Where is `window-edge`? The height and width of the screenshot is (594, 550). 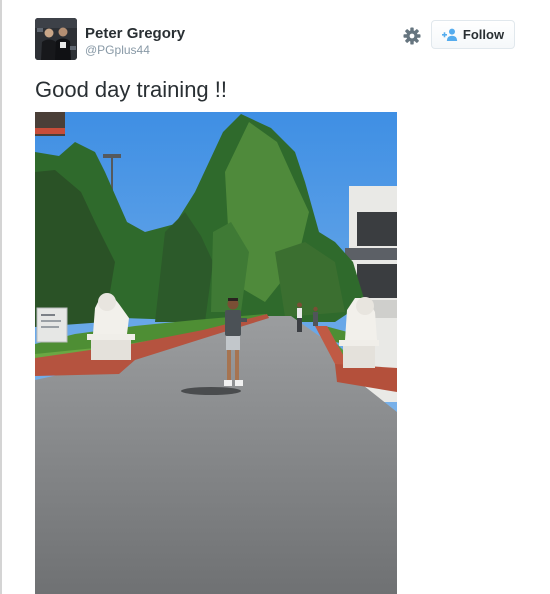 window-edge is located at coordinates (1, 297).